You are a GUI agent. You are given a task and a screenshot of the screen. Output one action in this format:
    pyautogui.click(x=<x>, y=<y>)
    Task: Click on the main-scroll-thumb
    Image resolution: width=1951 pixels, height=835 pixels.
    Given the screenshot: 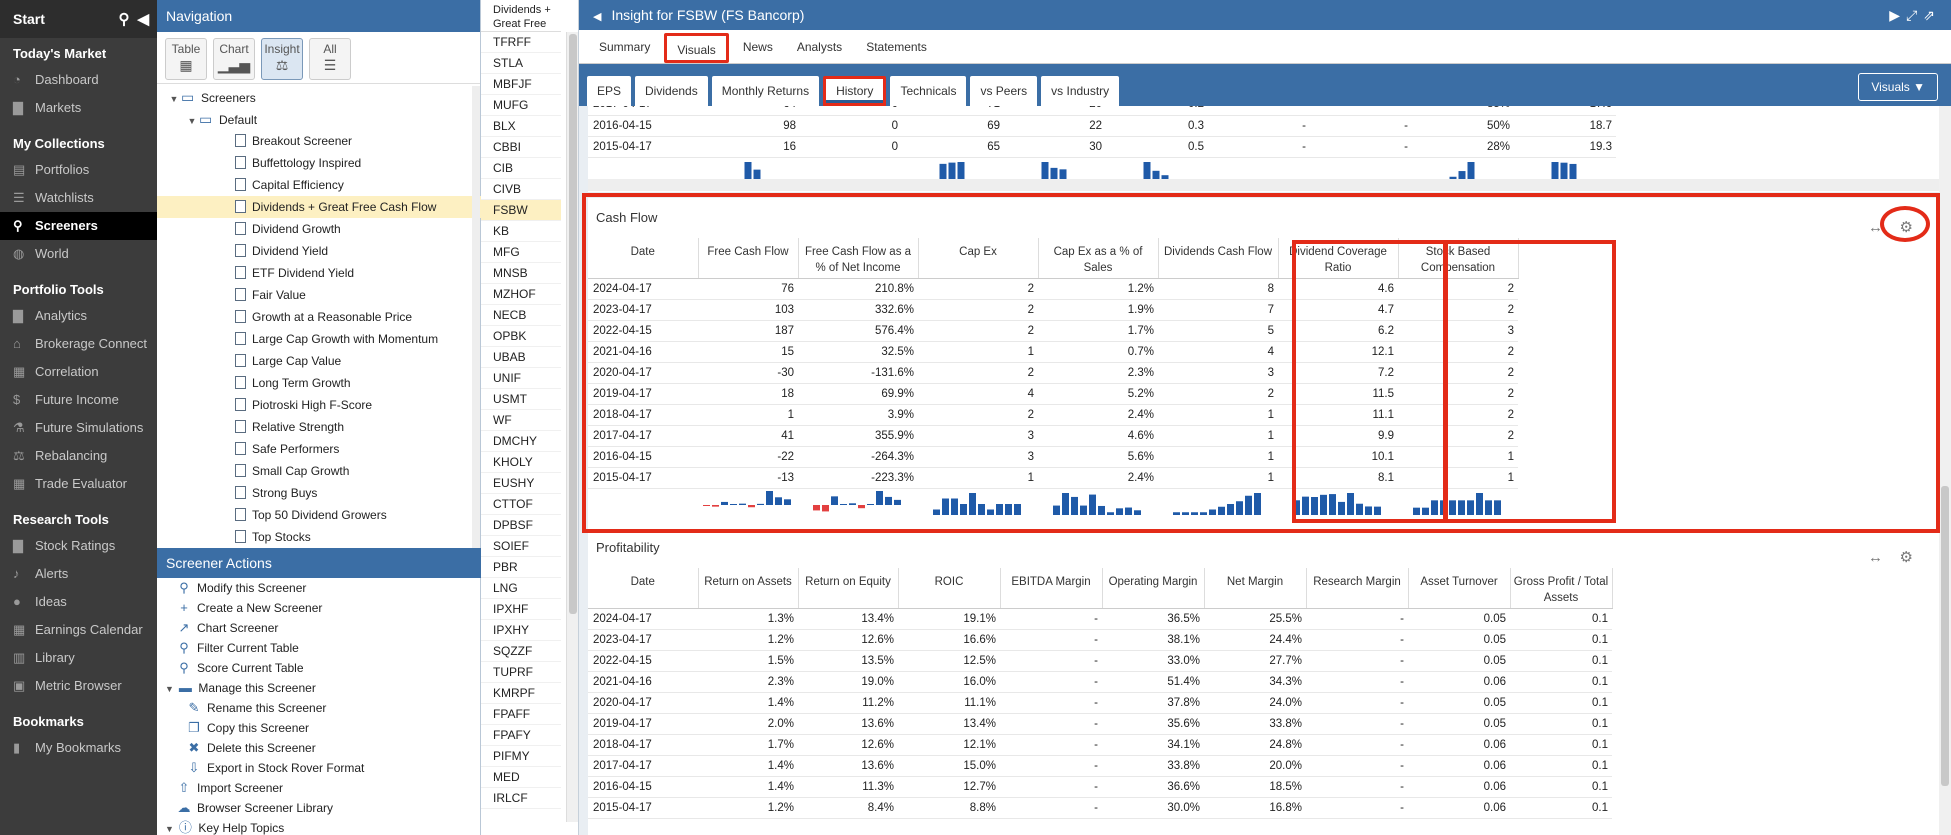 What is the action you would take?
    pyautogui.click(x=1945, y=636)
    